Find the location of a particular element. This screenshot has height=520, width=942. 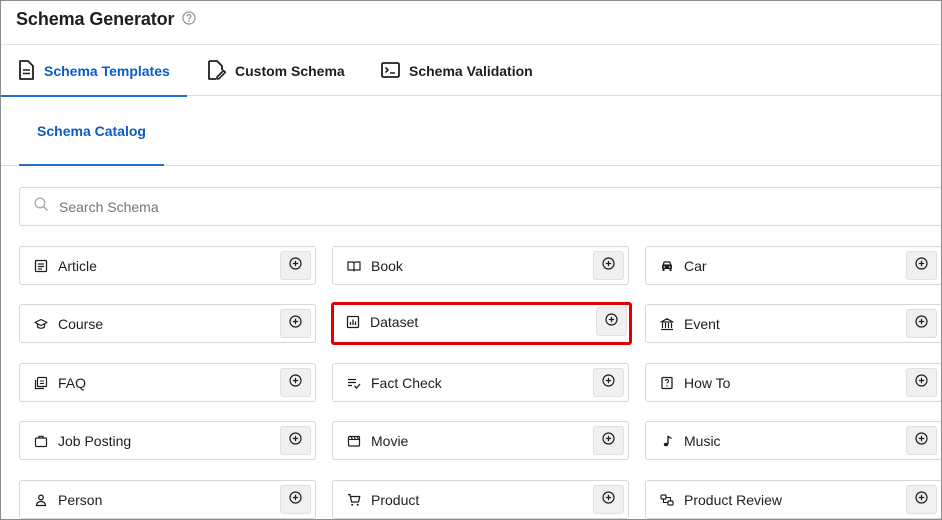

schema-card-label: FAQ is located at coordinates (72, 383).